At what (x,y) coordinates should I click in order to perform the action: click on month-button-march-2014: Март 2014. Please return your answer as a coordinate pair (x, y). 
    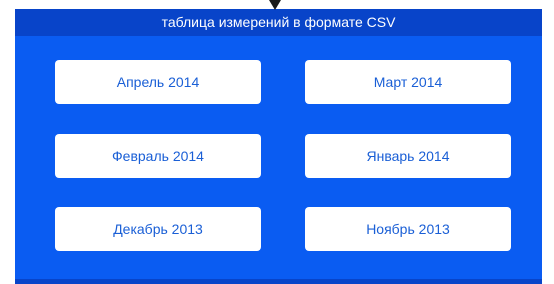
    Looking at the image, I should click on (408, 82).